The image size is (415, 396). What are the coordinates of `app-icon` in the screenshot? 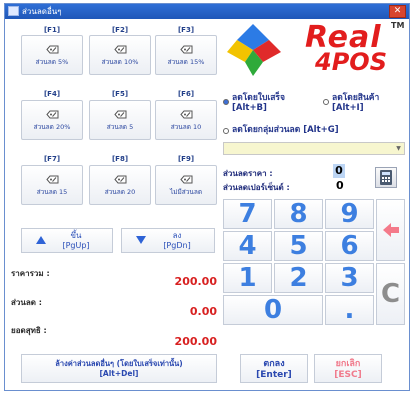 It's located at (13, 11).